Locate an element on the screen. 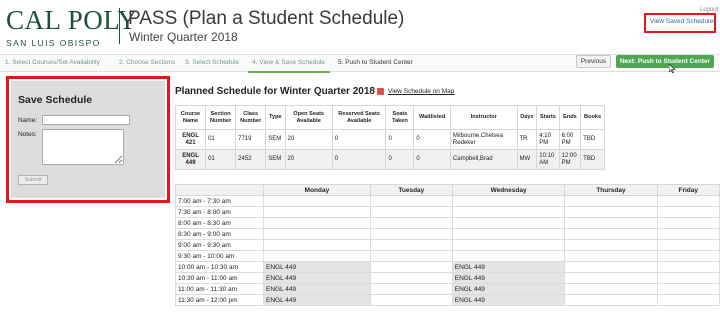  time-slot-label: 10:00 am - 10:30 am is located at coordinates (219, 267).